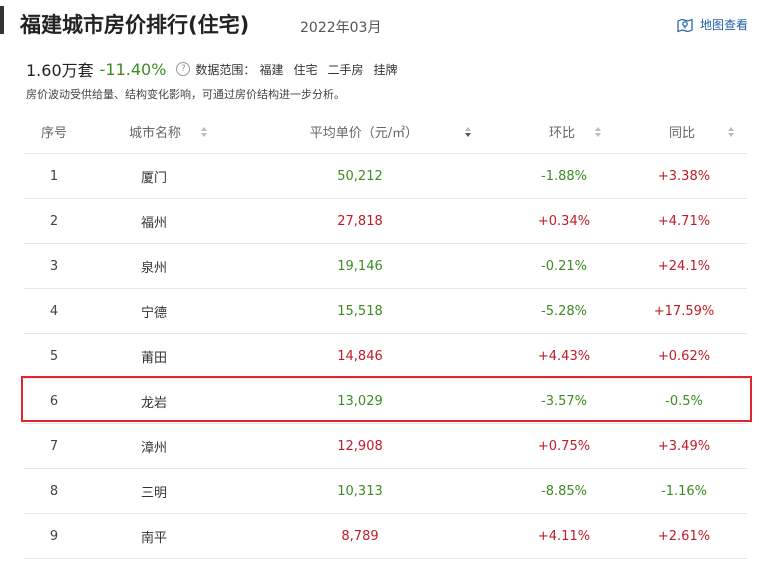 The image size is (759, 563). I want to click on table-row: 8 三明 10,313 -8.85% -1.16%, so click(385, 491).